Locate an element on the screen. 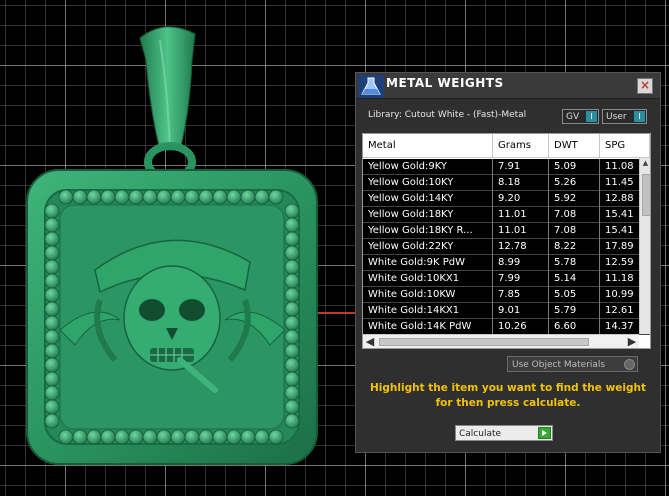 The height and width of the screenshot is (496, 669). use-object-materials-toggle: Use Object Materials is located at coordinates (572, 364).